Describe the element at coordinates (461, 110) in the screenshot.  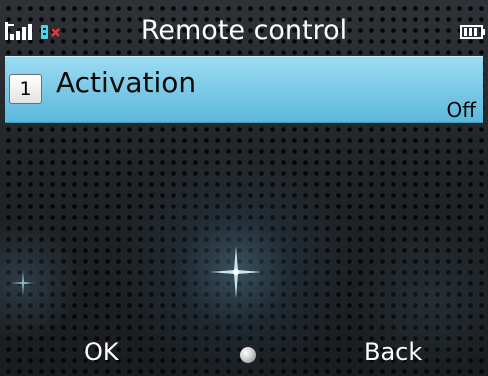
I see `item-value: Off` at that location.